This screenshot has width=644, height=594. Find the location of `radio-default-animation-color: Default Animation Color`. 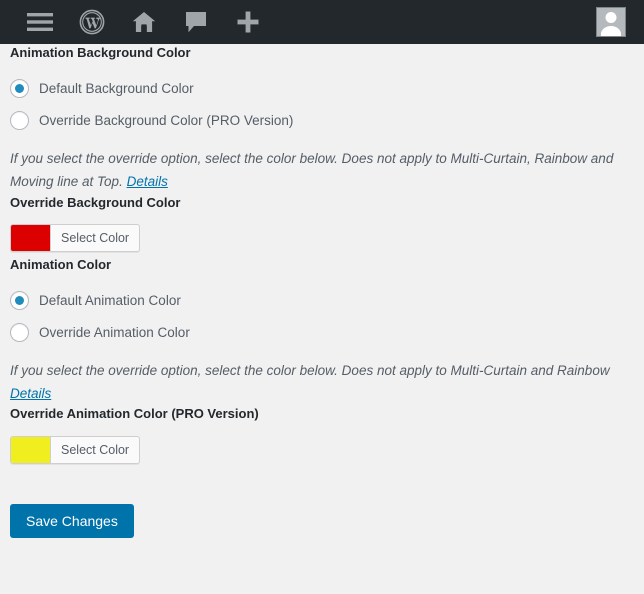

radio-default-animation-color: Default Animation Color is located at coordinates (322, 300).